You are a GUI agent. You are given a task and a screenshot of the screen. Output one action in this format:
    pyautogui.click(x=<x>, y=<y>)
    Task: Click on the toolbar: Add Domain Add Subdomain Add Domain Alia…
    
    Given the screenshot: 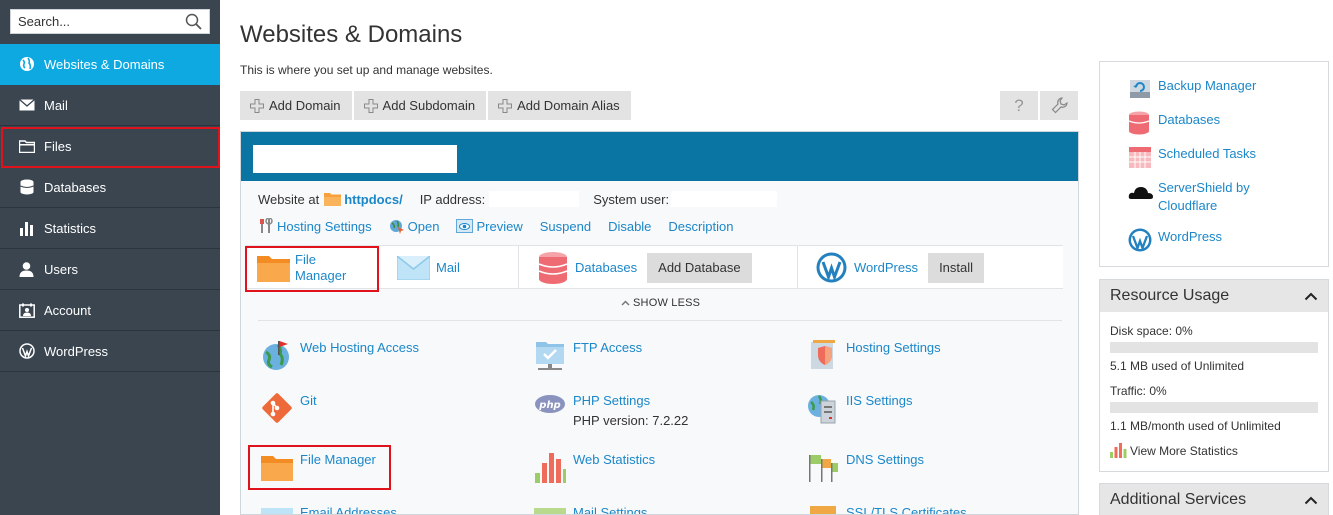 What is the action you would take?
    pyautogui.click(x=435, y=105)
    